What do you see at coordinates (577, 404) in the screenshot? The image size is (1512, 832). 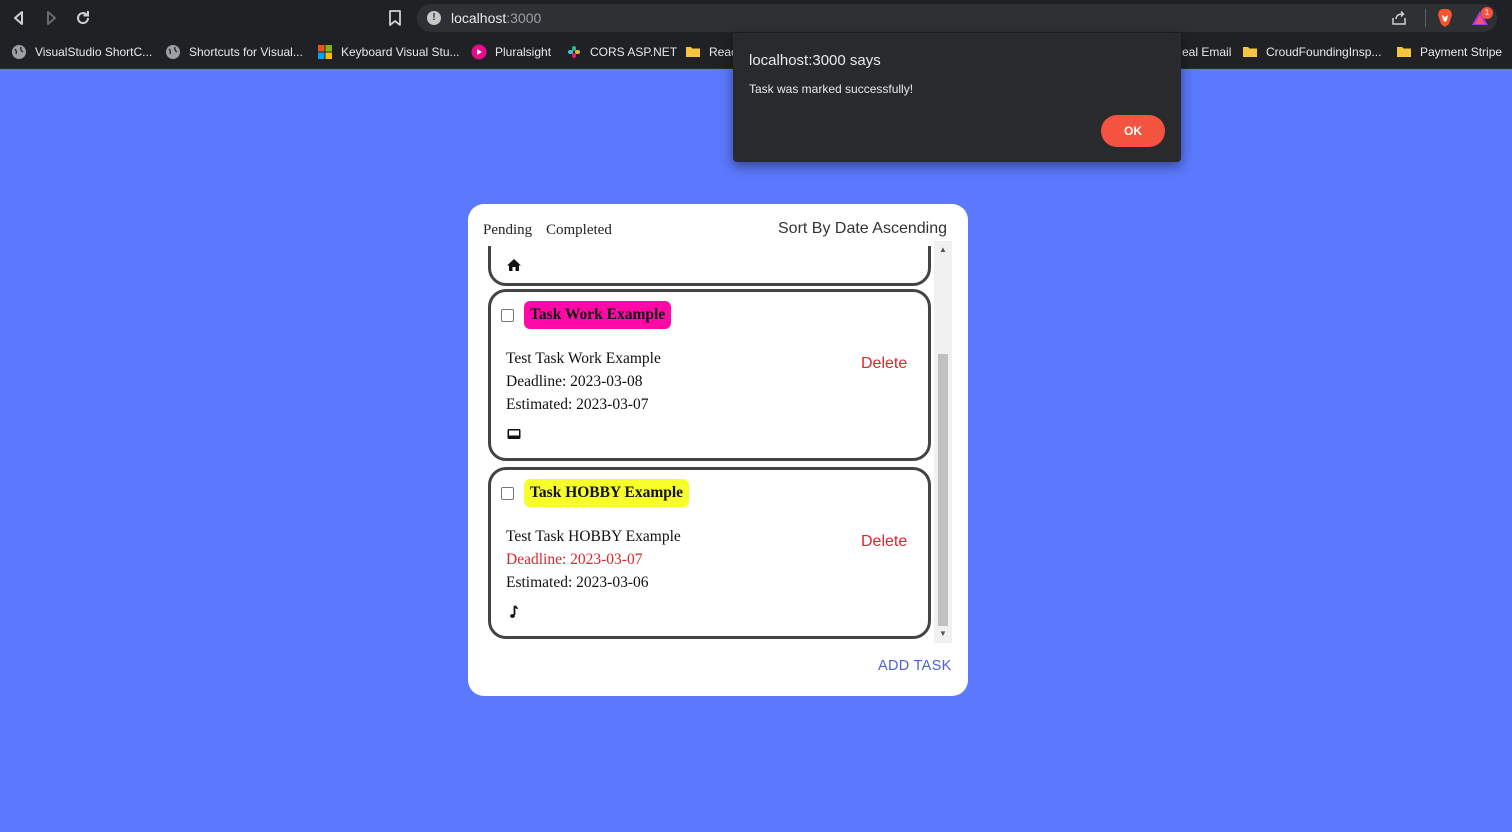 I see `task-estimated: Estimated: 2023-03-07` at bounding box center [577, 404].